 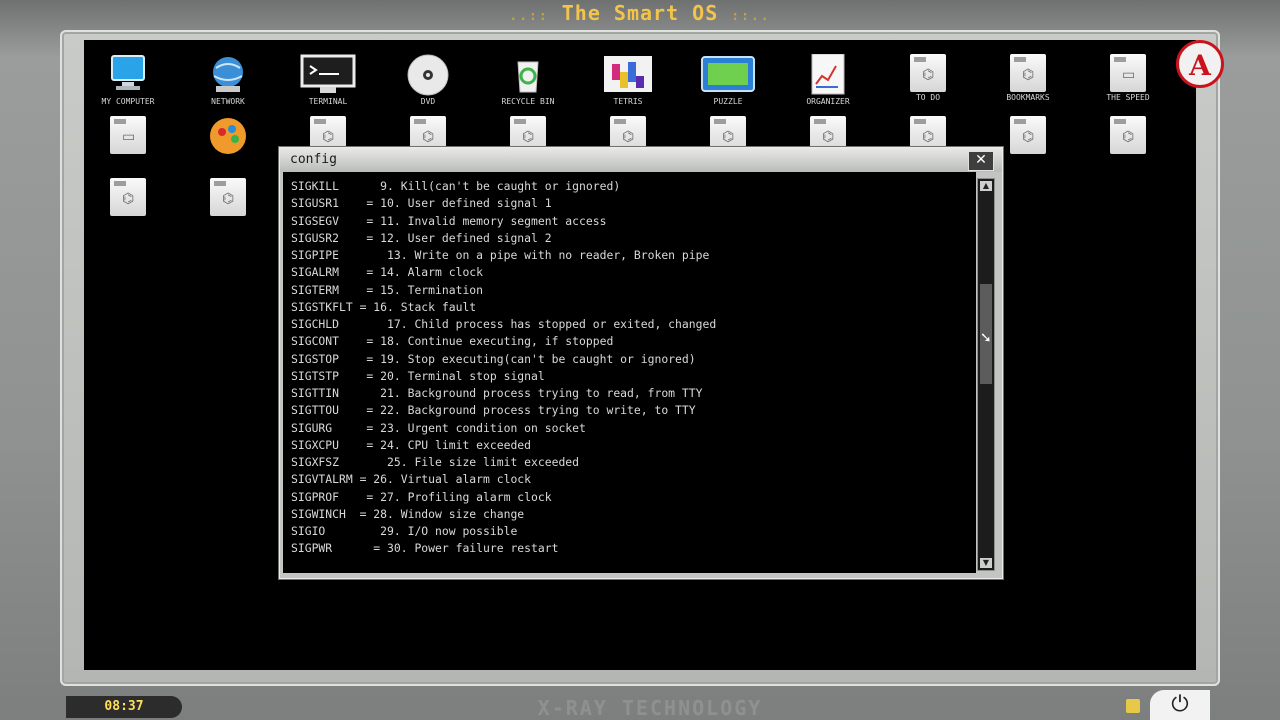 I want to click on terminal-line: SIGPROF = 27. Profiling alarm clock, so click(x=421, y=496).